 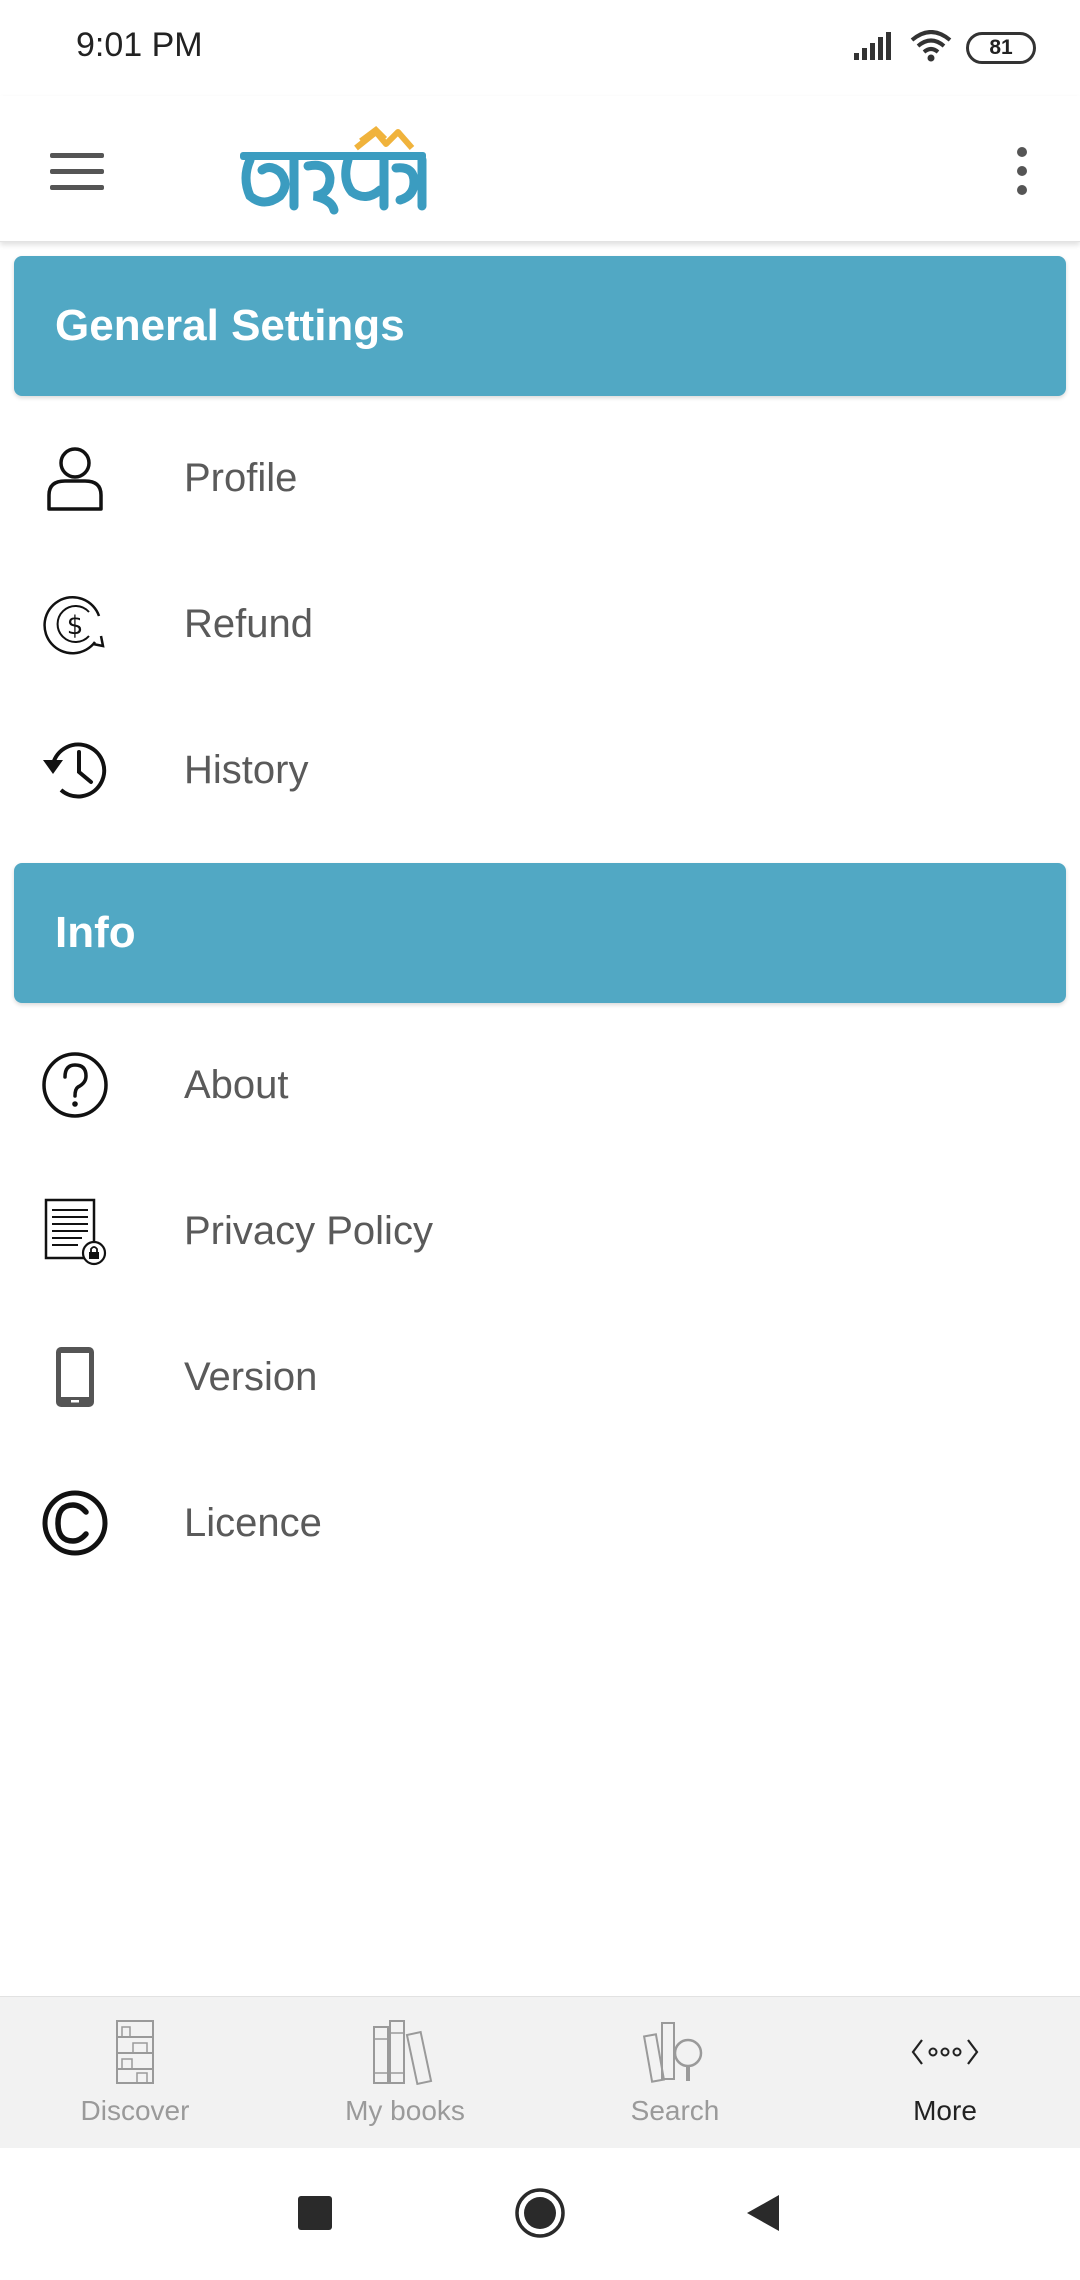 I want to click on status-icons: 81, so click(x=944, y=48).